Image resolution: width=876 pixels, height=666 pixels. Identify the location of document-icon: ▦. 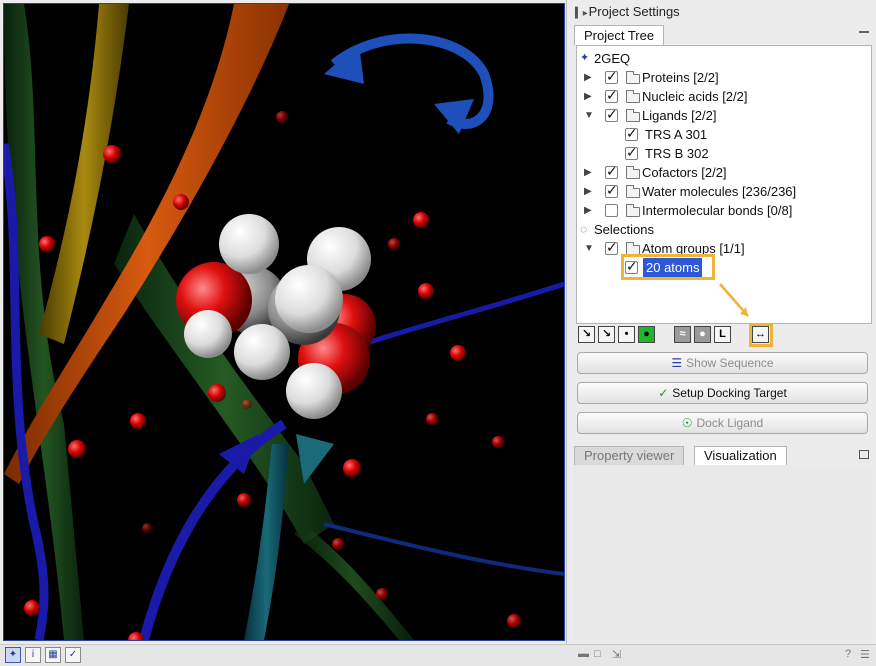
(53, 655).